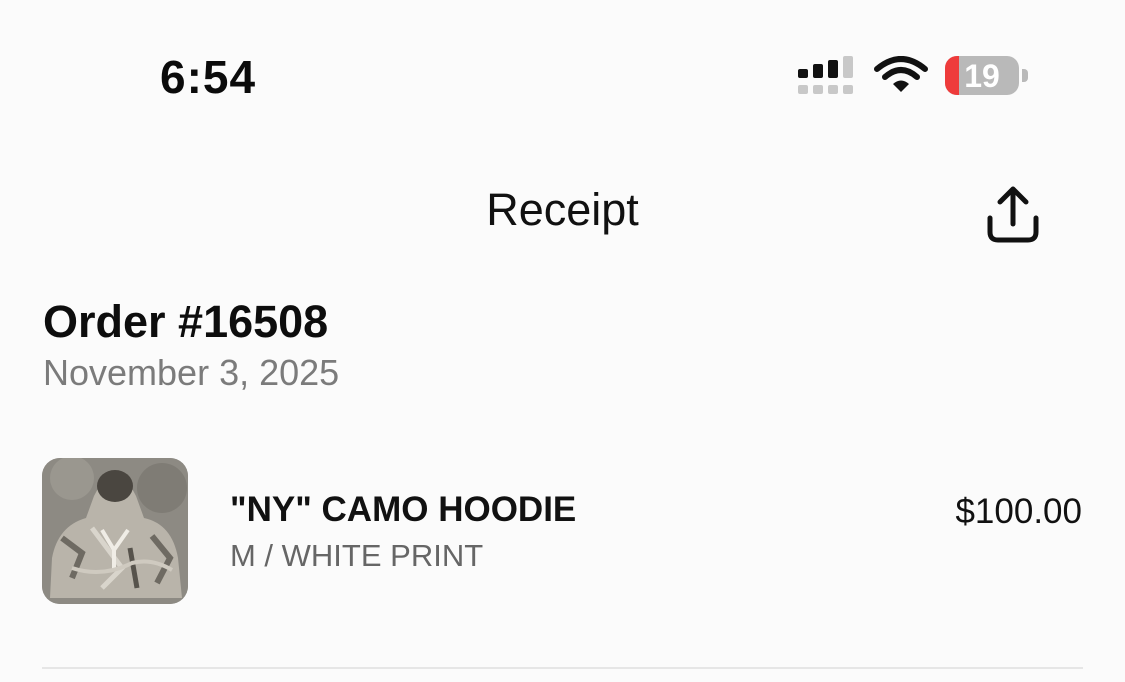 This screenshot has height=682, width=1125. Describe the element at coordinates (562, 209) in the screenshot. I see `page-title: Receipt` at that location.